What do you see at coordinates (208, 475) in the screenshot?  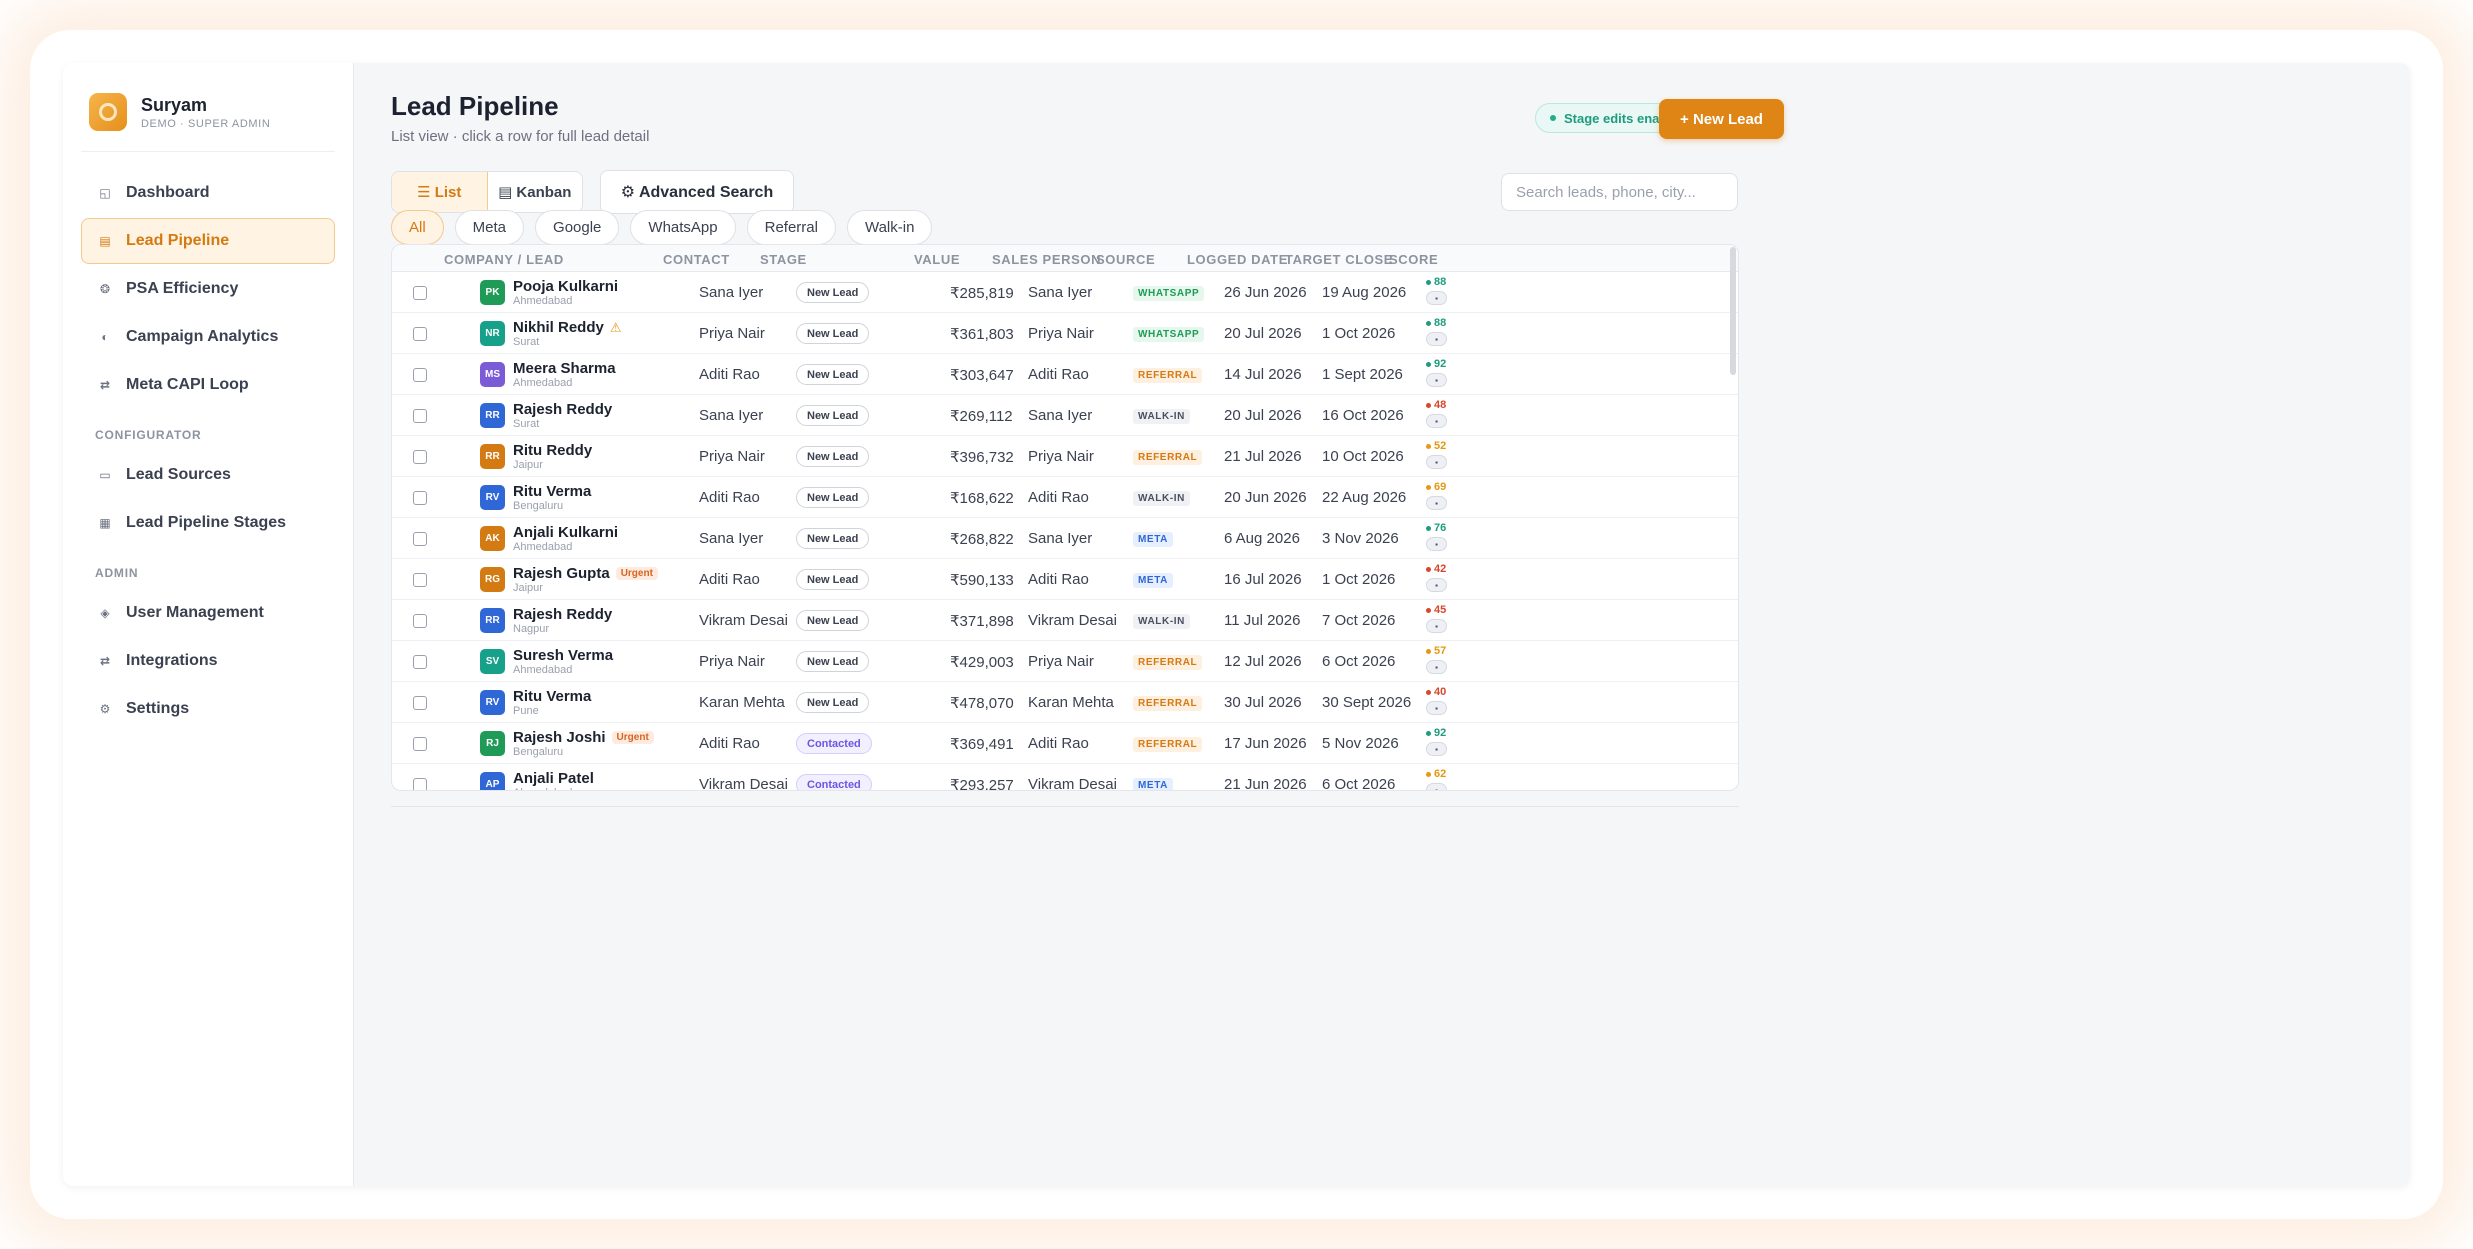 I see `sidebar-item-lead-sources: ▭ Lead Sources` at bounding box center [208, 475].